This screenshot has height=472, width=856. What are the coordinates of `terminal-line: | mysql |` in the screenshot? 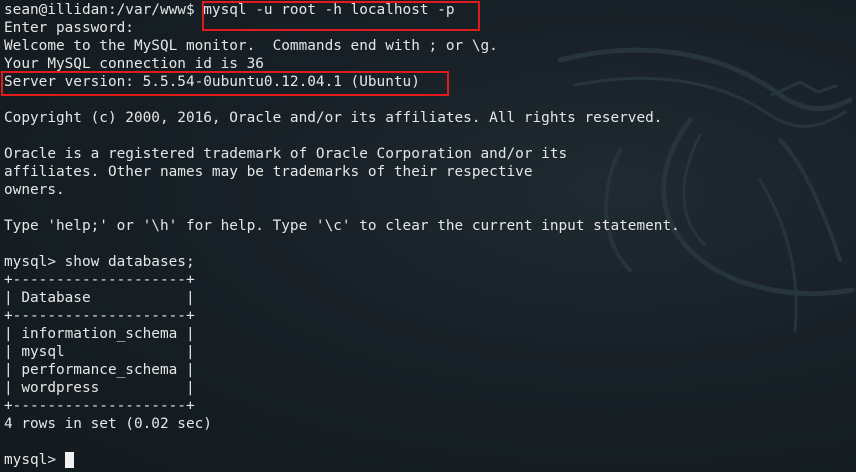 It's located at (99, 352).